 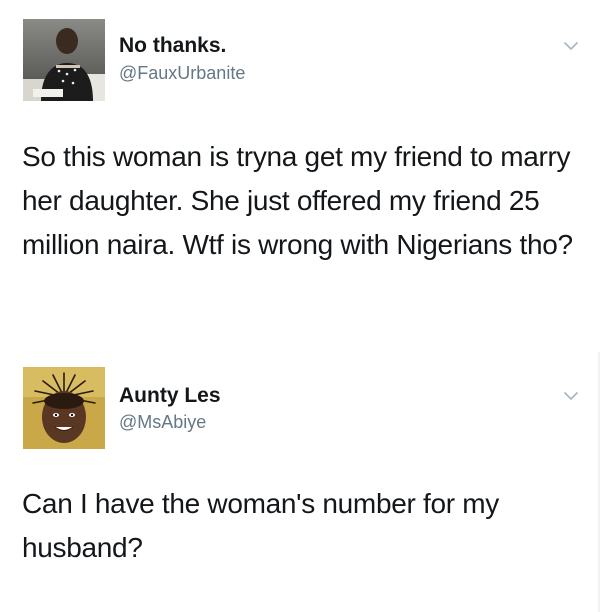 What do you see at coordinates (182, 73) in the screenshot?
I see `user-handle: @FauxUrbanite` at bounding box center [182, 73].